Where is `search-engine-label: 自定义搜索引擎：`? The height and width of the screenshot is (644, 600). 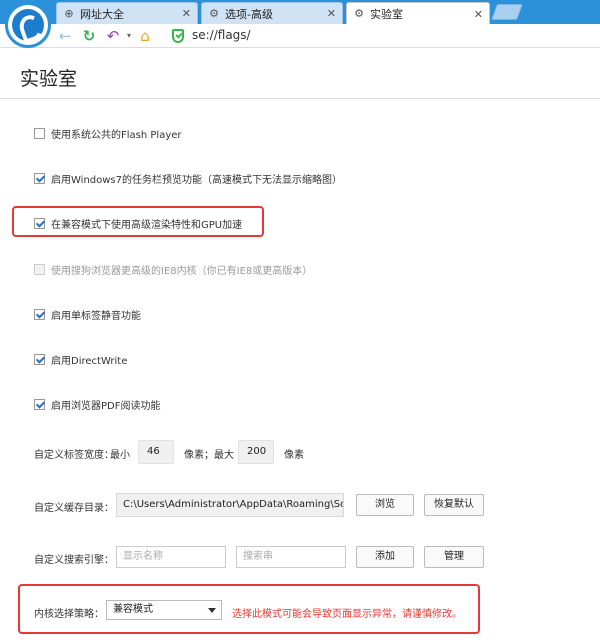 search-engine-label: 自定义搜索引擎： is located at coordinates (74, 560).